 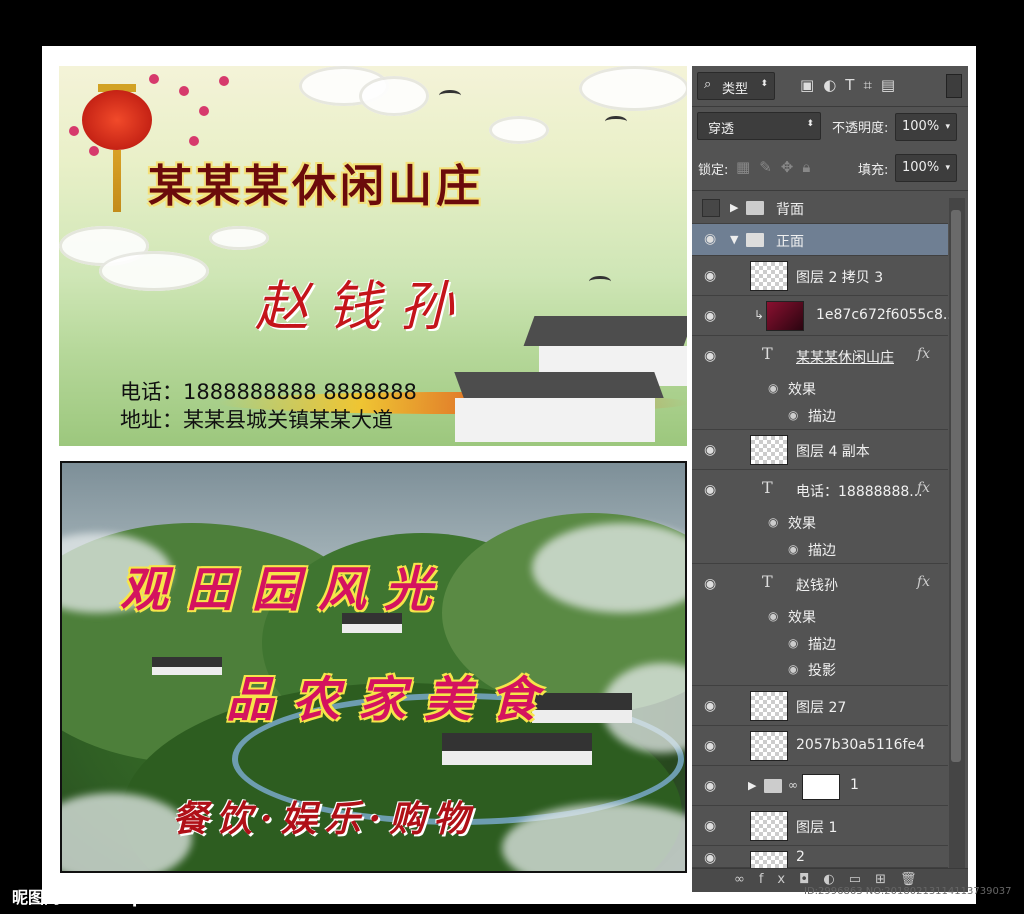 What do you see at coordinates (792, 167) in the screenshot?
I see `lock-move-icon: ✥` at bounding box center [792, 167].